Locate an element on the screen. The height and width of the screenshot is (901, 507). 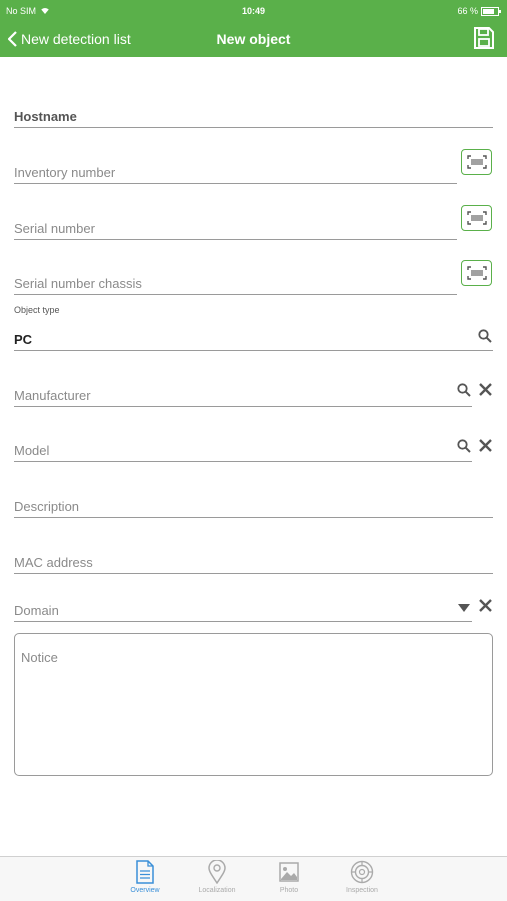
clock: 10:49 is located at coordinates (253, 11).